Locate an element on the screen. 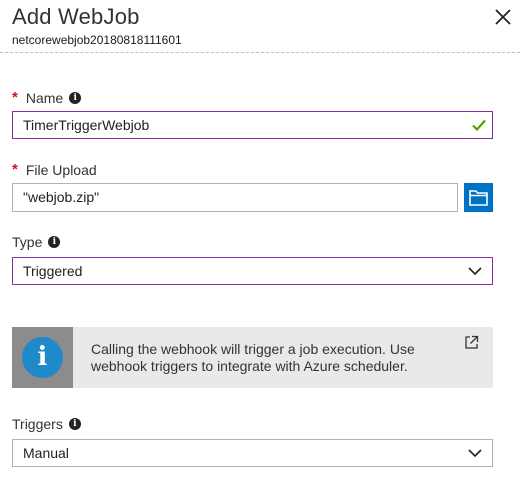 This screenshot has height=483, width=520. close-icon is located at coordinates (503, 17).